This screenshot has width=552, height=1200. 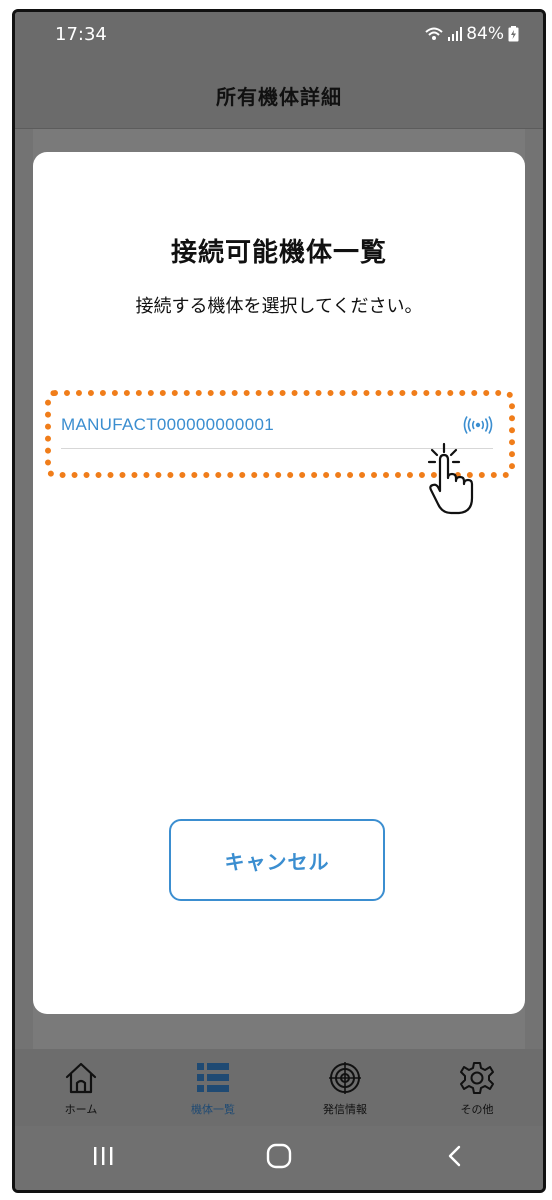 I want to click on bottom-navigation: ホーム 機体一覧 発信情報 その他, so click(x=279, y=1087).